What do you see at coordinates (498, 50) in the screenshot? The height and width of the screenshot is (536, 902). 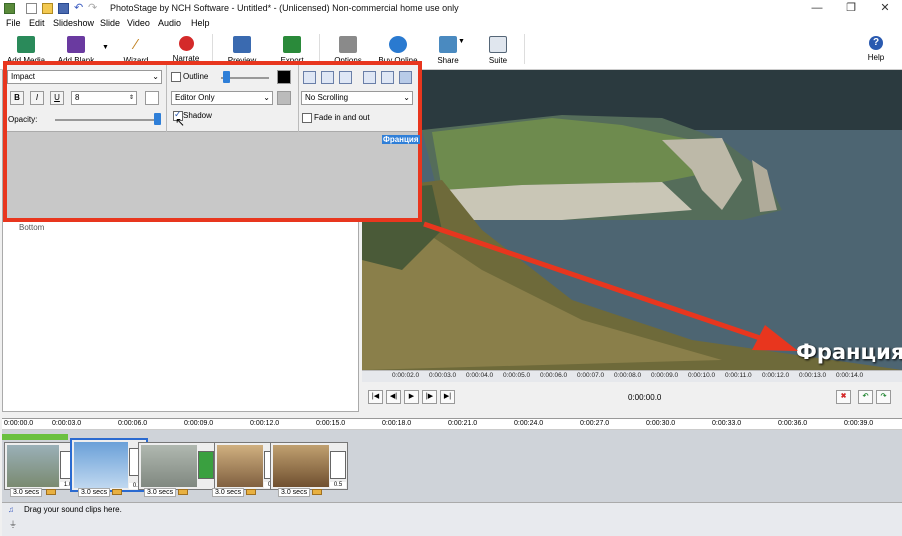 I see `suite-button: Suite` at bounding box center [498, 50].